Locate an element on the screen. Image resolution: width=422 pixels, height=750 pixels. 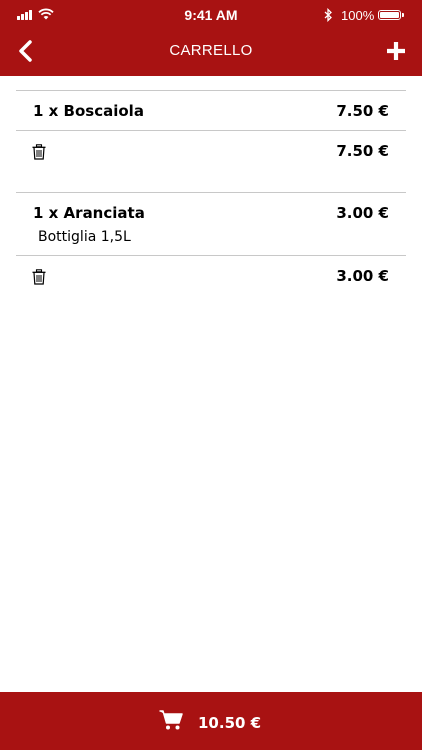
battery-icon is located at coordinates (391, 15).